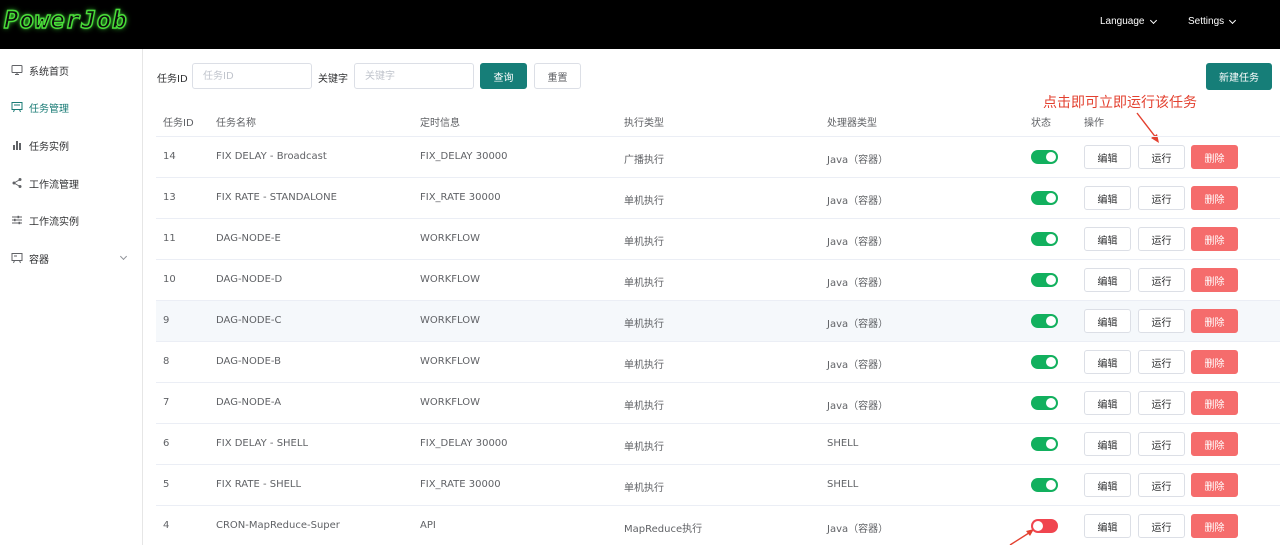 This screenshot has height=545, width=1280. I want to click on task-name-cell: DAG-NODE-D, so click(249, 279).